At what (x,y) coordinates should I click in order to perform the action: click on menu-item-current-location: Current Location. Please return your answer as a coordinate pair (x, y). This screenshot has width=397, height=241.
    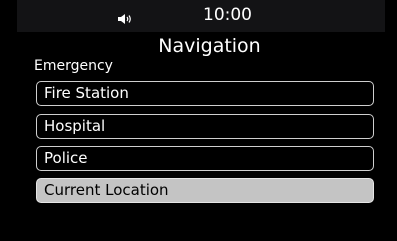
    Looking at the image, I should click on (205, 190).